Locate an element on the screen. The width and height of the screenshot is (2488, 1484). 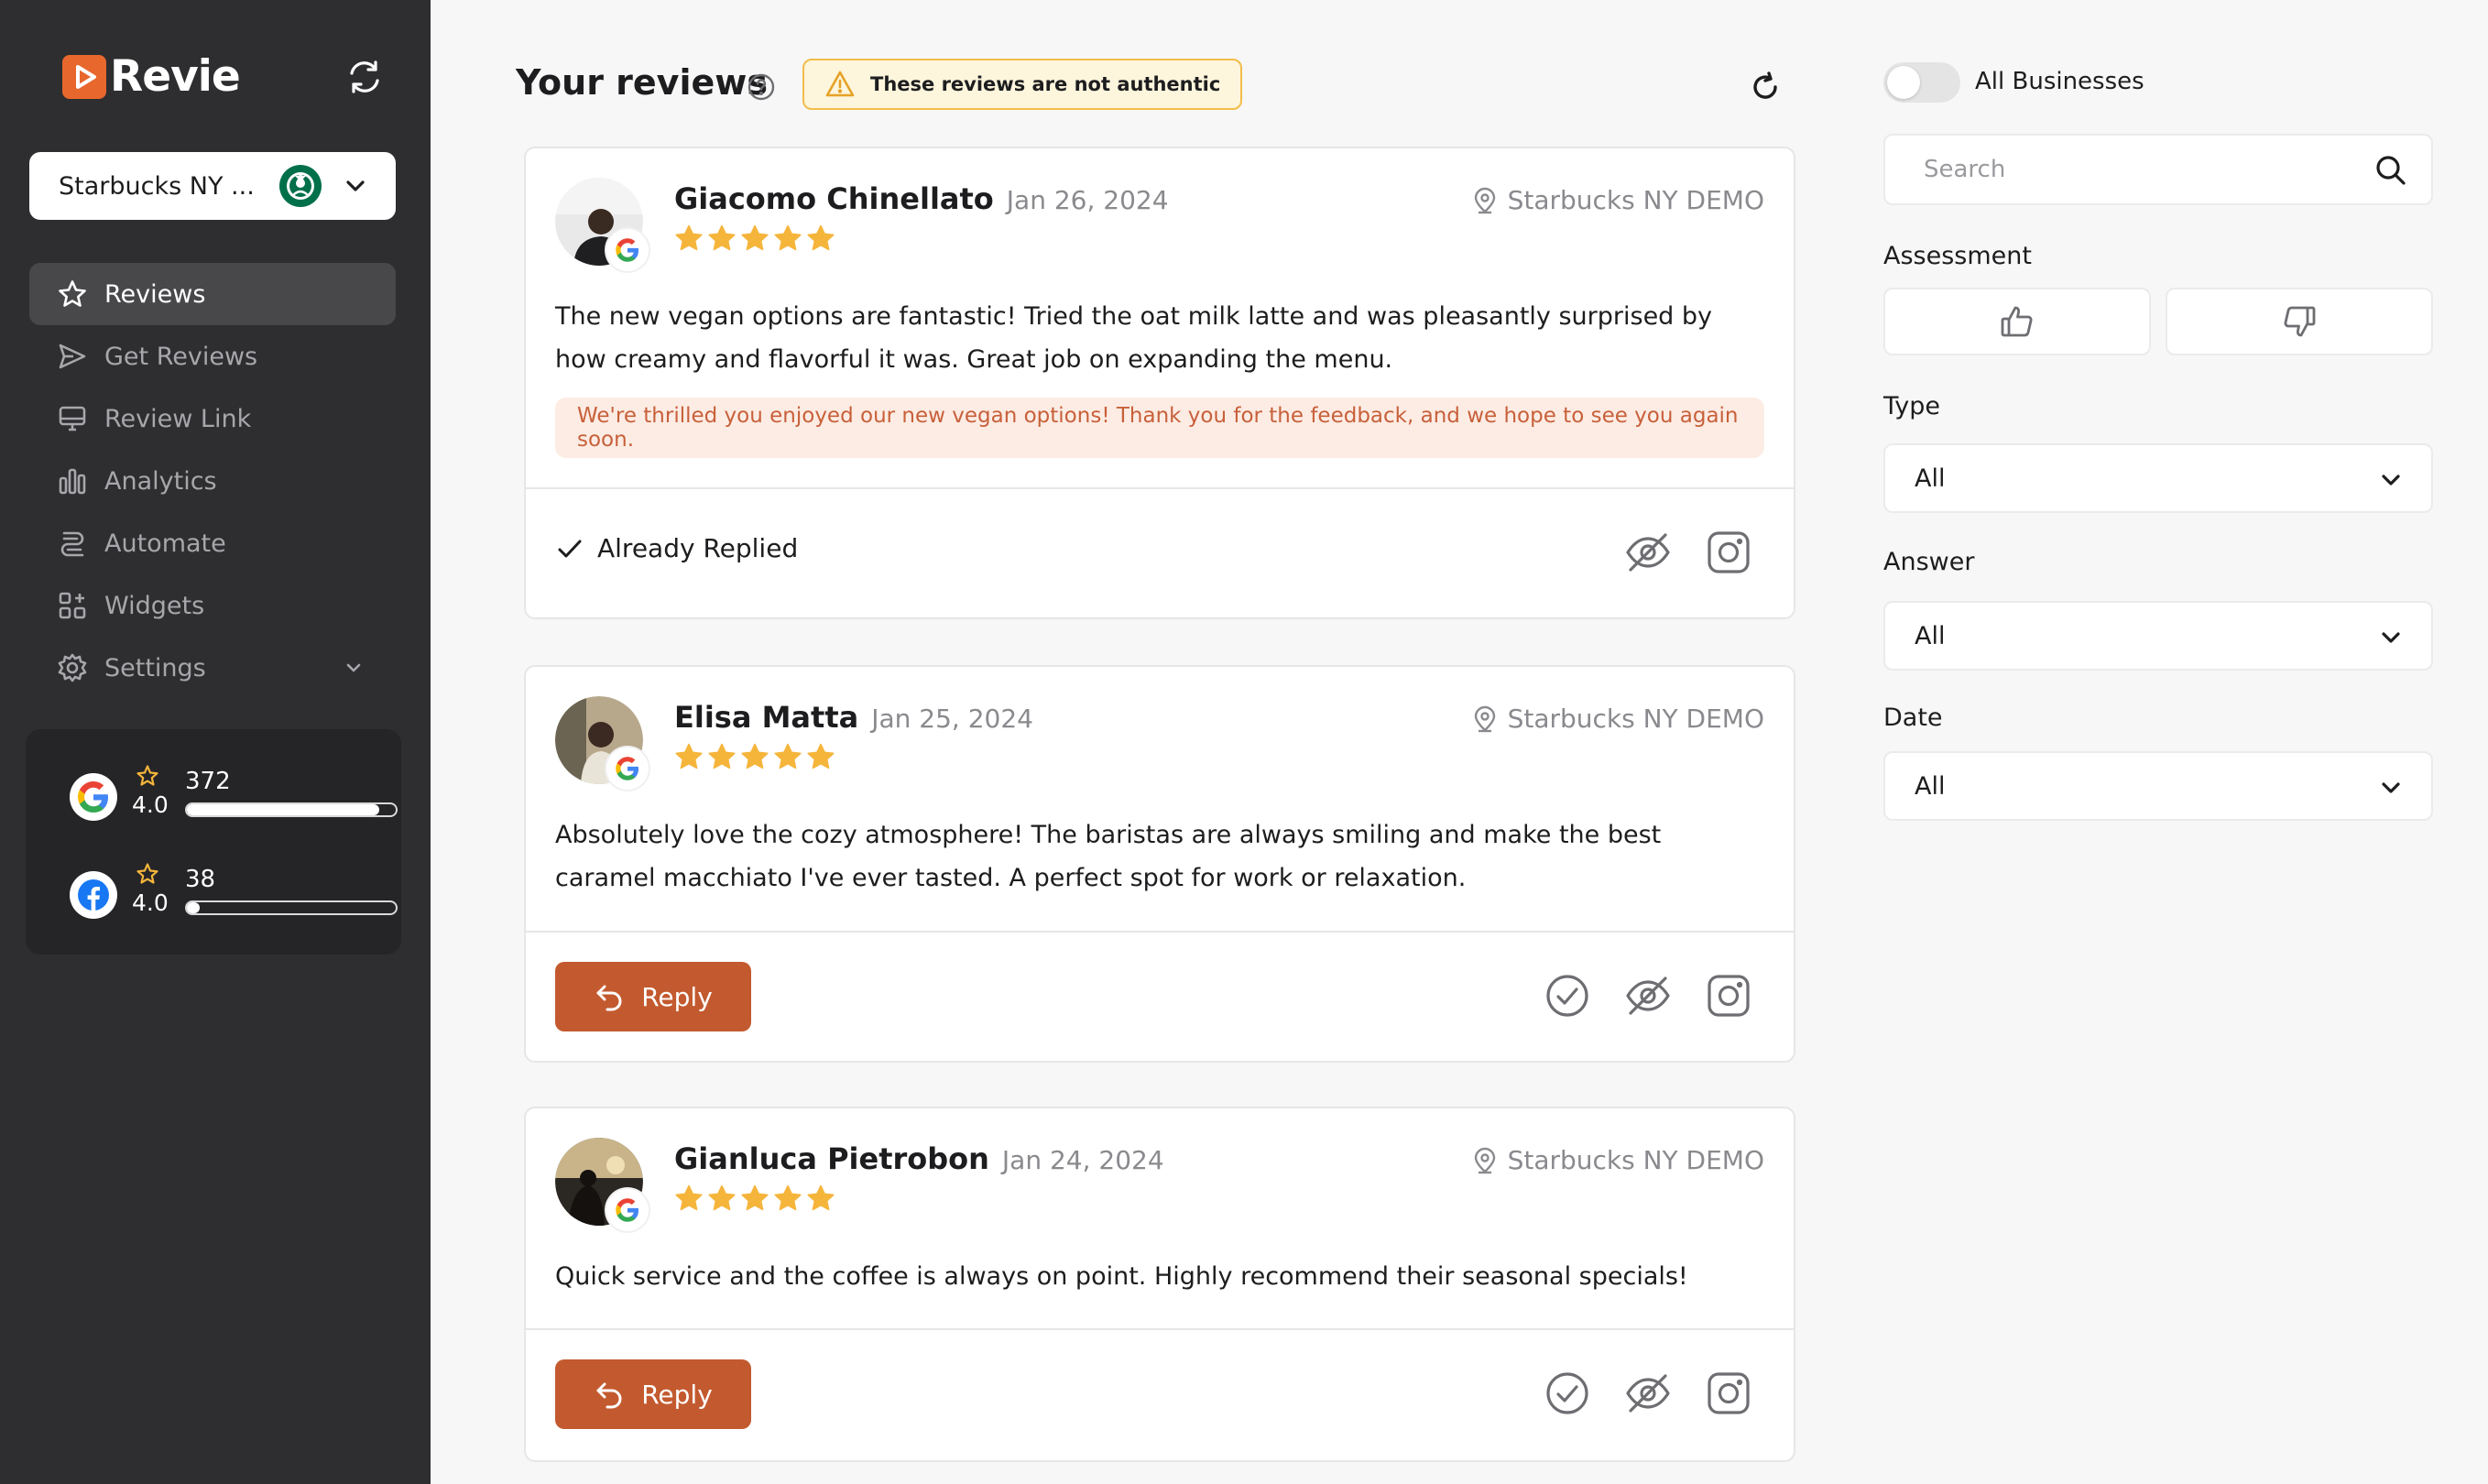
reply-icon is located at coordinates (609, 998).